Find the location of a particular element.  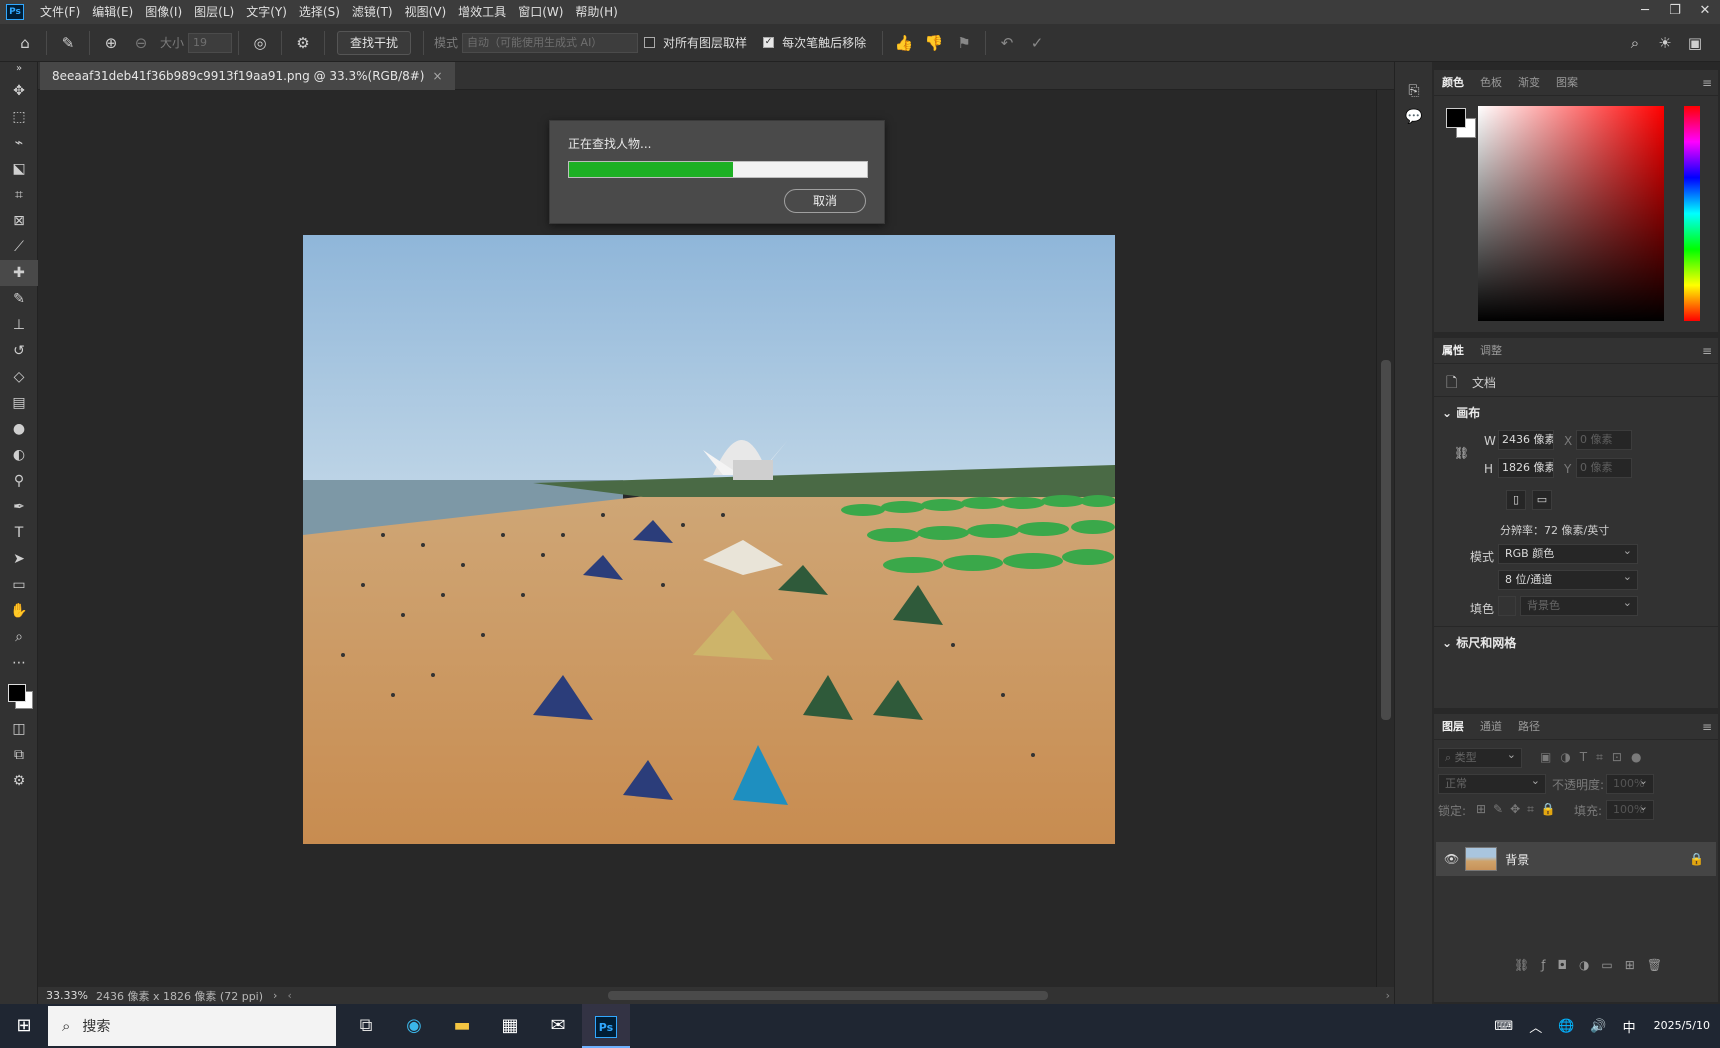

collapse-arrows-icon: » is located at coordinates (19, 70).